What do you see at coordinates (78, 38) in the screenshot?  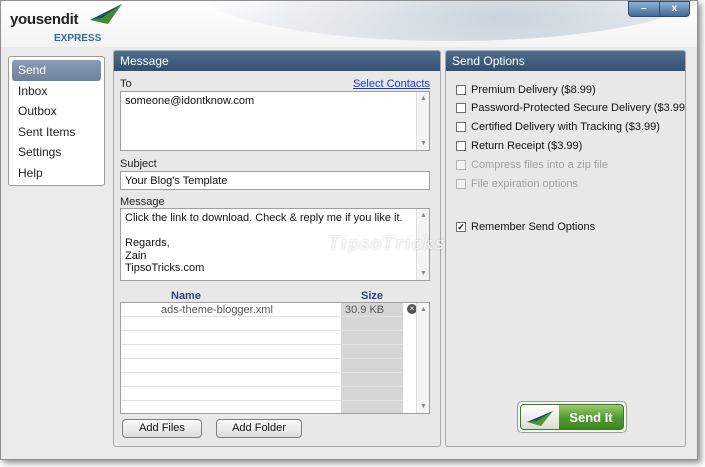 I see `logo-subtext: EXPRESS` at bounding box center [78, 38].